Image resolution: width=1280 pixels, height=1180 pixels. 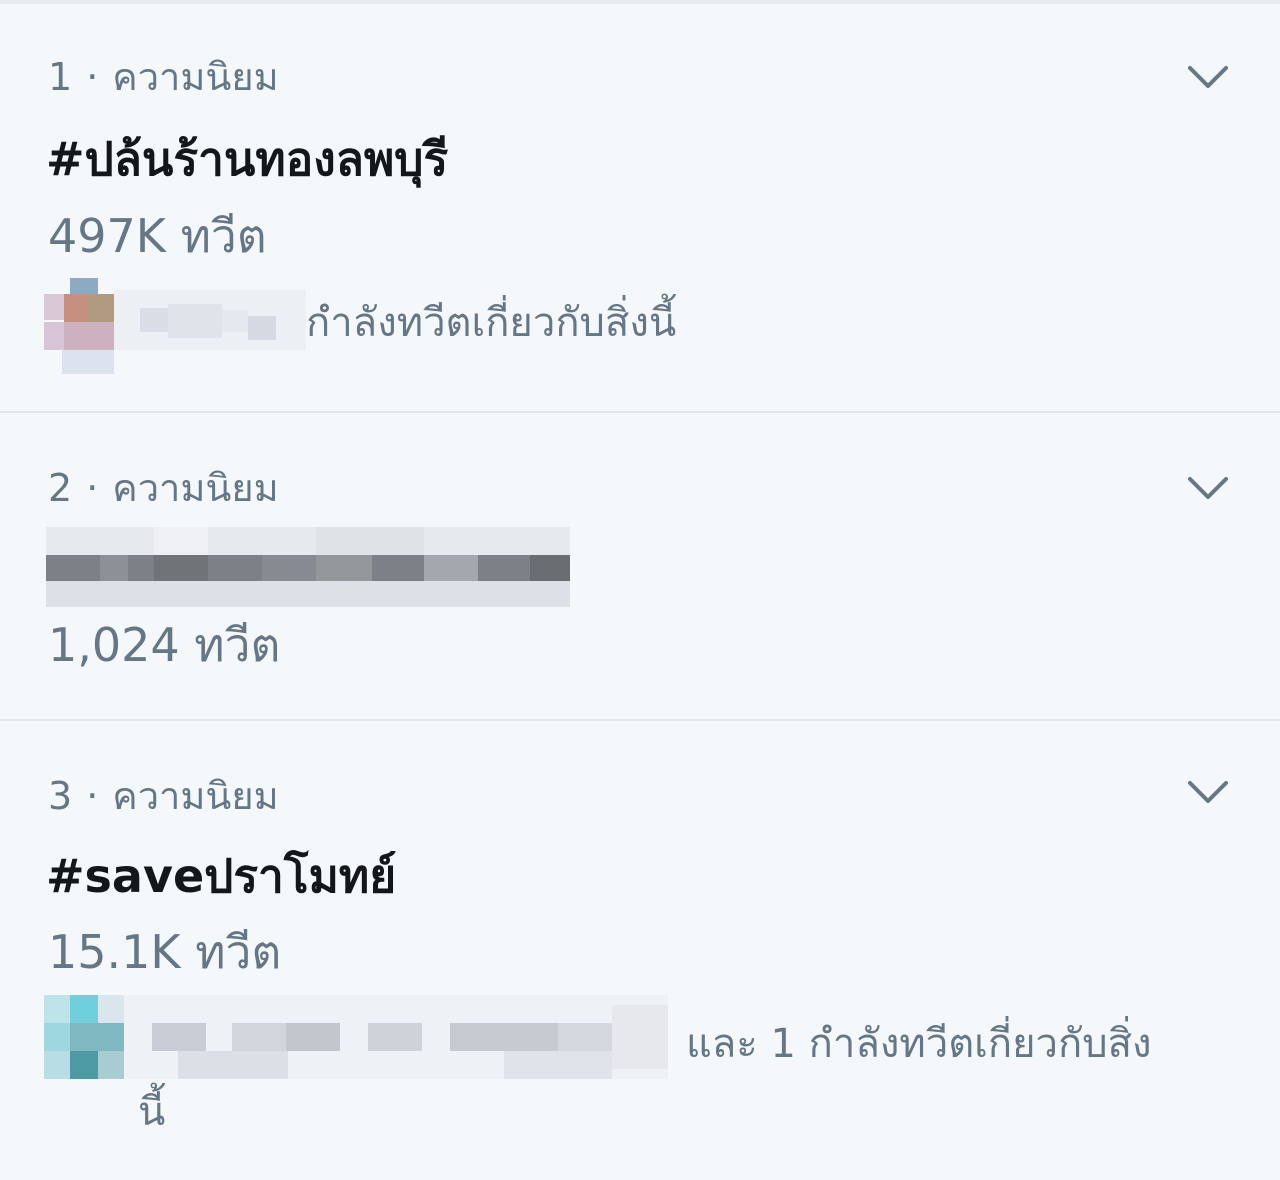 I want to click on trend-meta: 3 · ความนิยม, so click(x=163, y=796).